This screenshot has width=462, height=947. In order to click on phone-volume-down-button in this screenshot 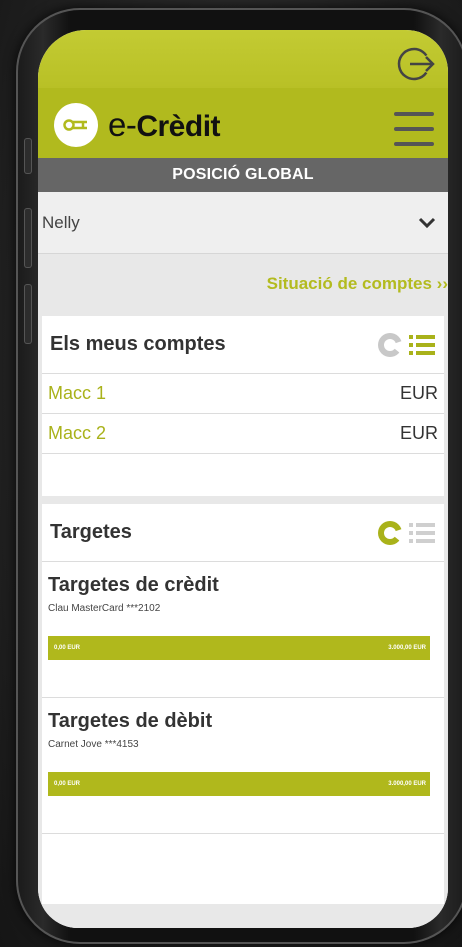, I will do `click(28, 314)`.